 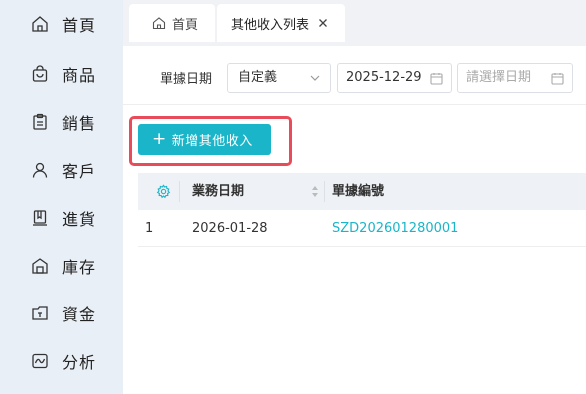 What do you see at coordinates (384, 77) in the screenshot?
I see `start-date-value: 2025-12-29` at bounding box center [384, 77].